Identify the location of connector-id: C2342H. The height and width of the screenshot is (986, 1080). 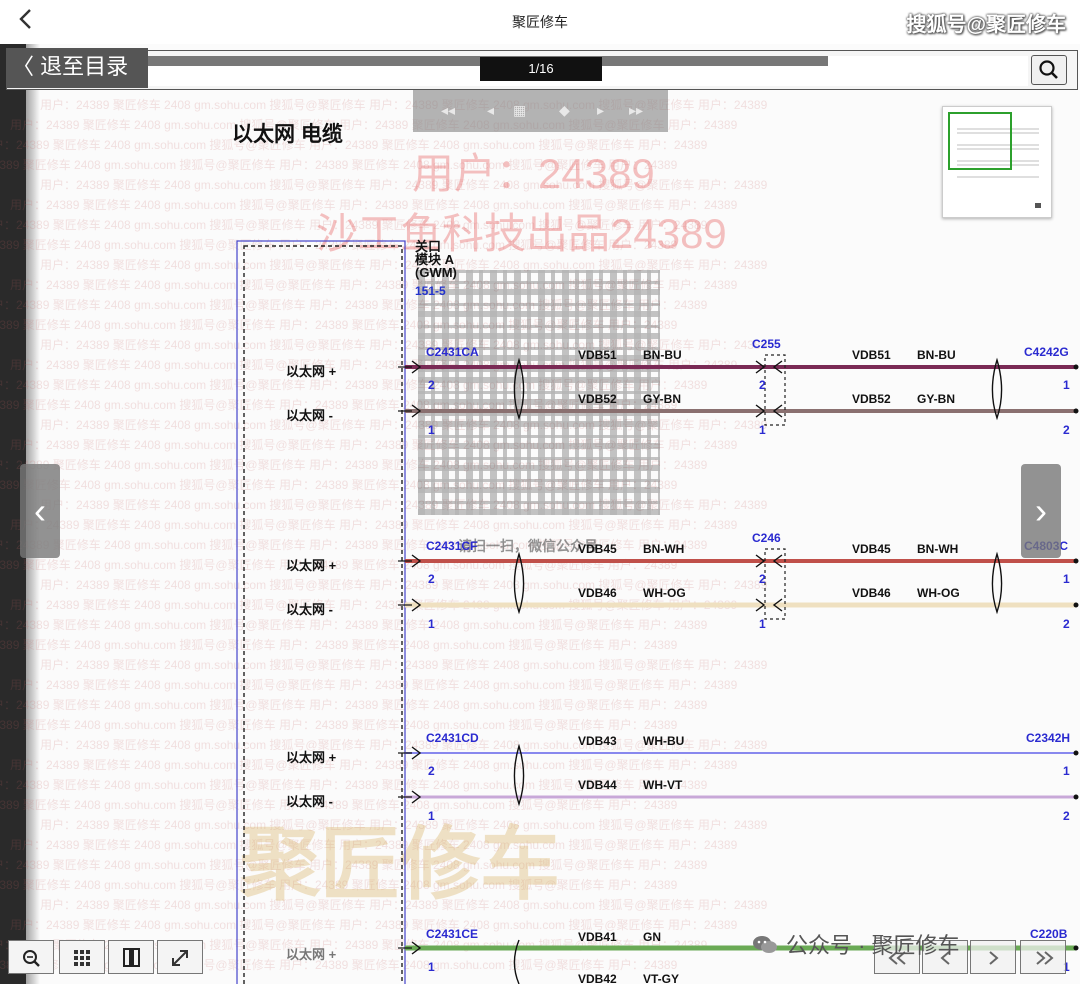
(1048, 738).